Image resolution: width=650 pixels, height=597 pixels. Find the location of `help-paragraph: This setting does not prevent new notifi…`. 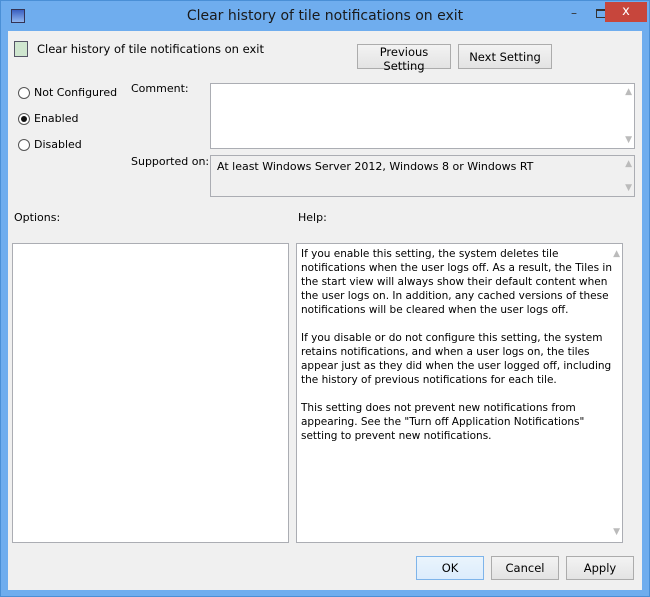

help-paragraph: This setting does not prevent new notifi… is located at coordinates (443, 422).